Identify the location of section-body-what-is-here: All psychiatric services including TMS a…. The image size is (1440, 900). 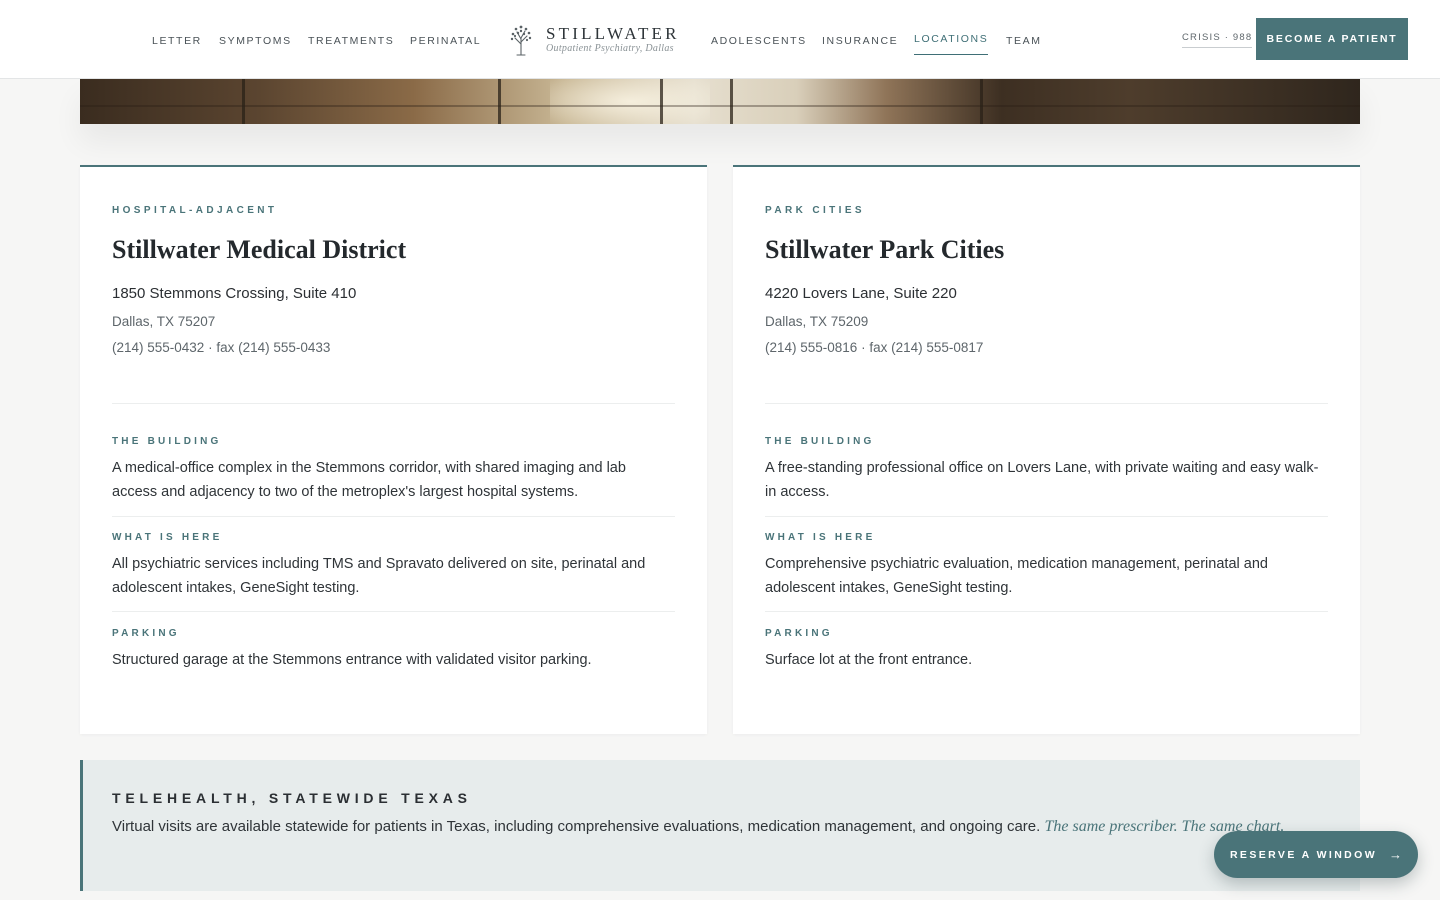
(379, 576).